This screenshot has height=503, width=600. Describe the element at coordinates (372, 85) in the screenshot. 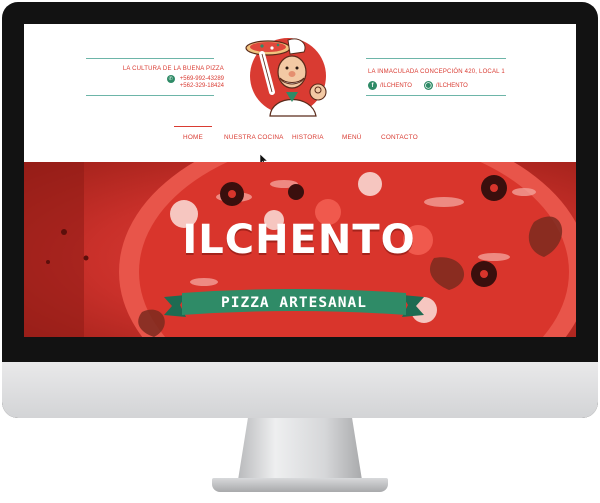

I see `facebook-icon: f` at that location.